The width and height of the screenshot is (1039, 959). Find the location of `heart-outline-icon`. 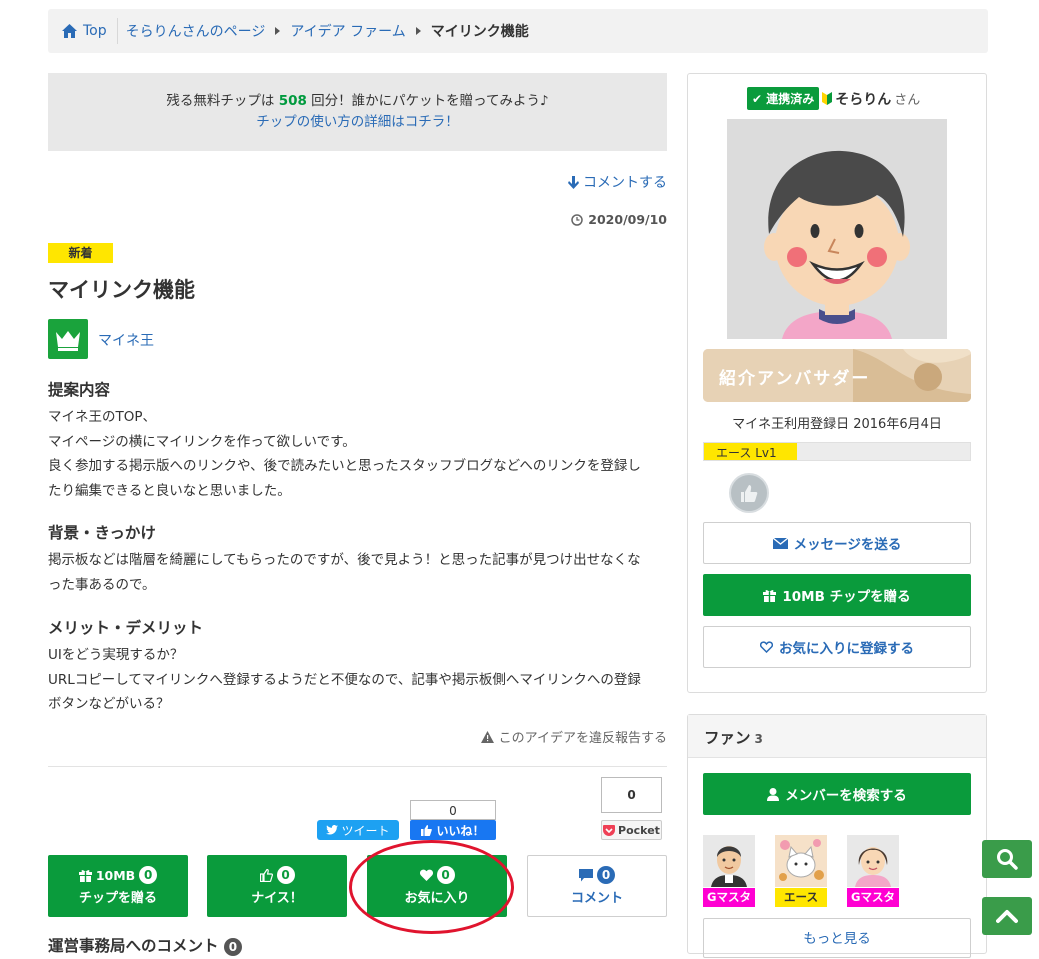

heart-outline-icon is located at coordinates (766, 647).